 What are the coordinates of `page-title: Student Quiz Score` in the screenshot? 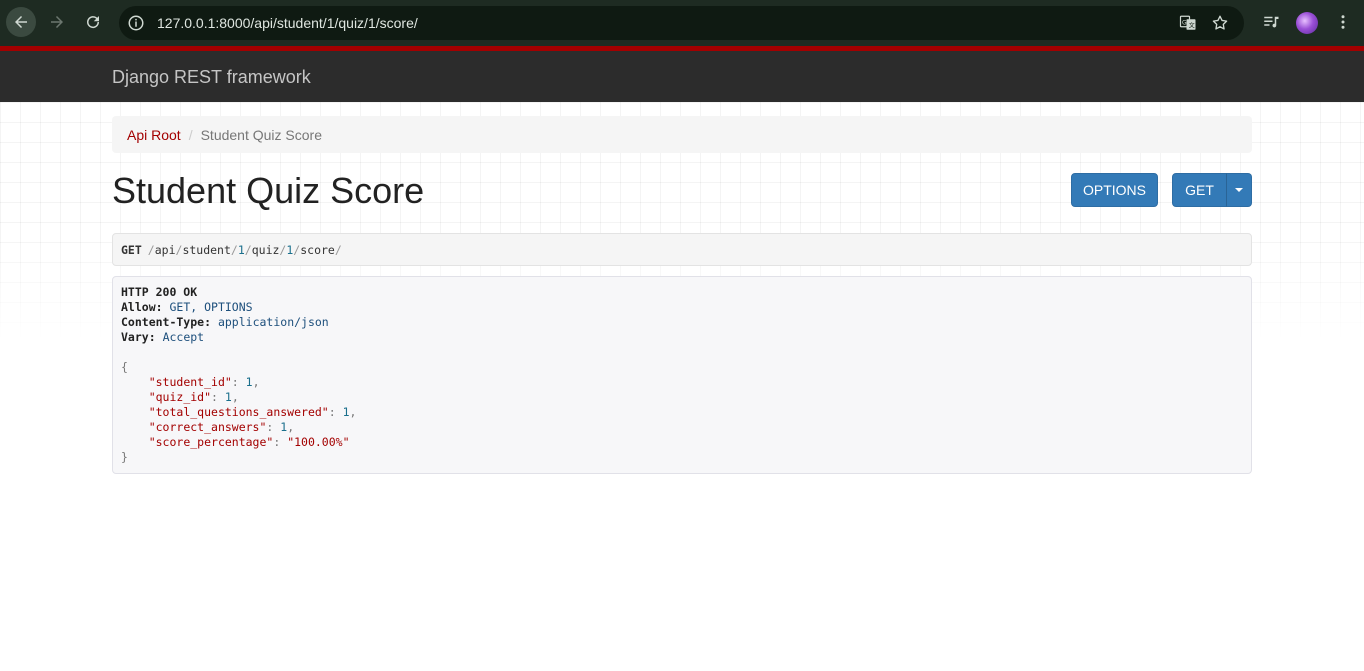 It's located at (268, 190).